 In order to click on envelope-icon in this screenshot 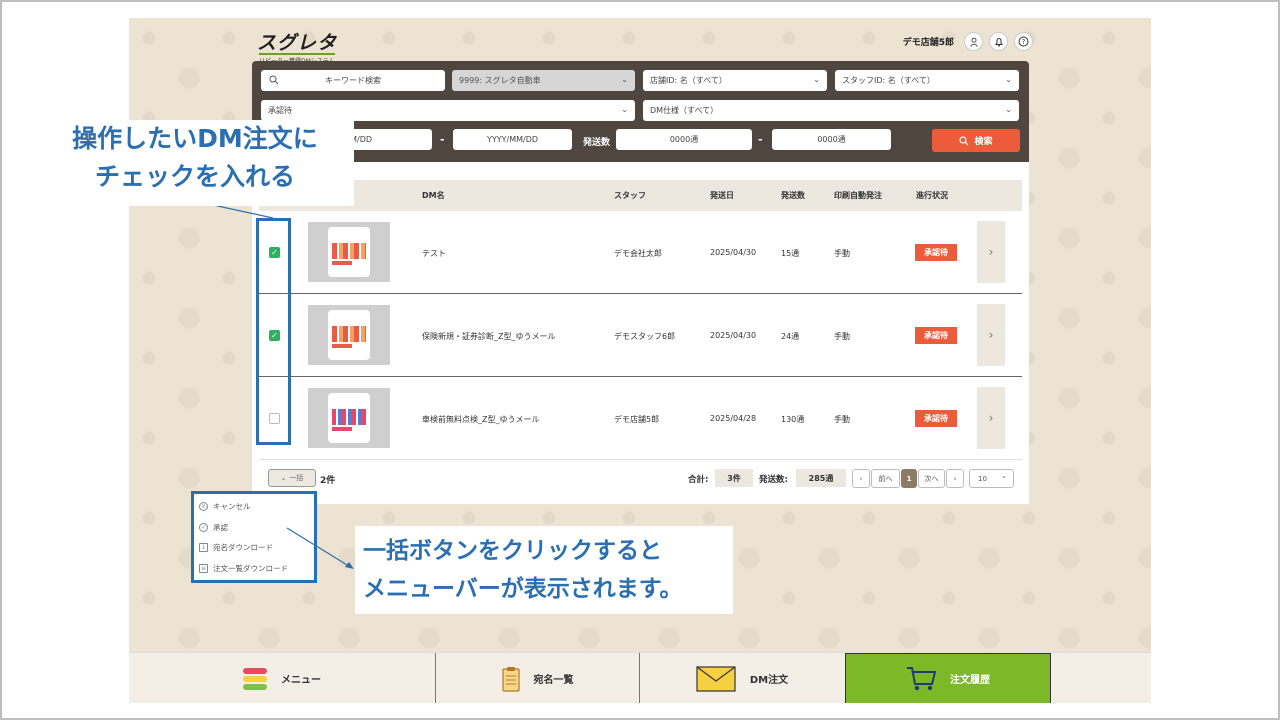, I will do `click(716, 678)`.